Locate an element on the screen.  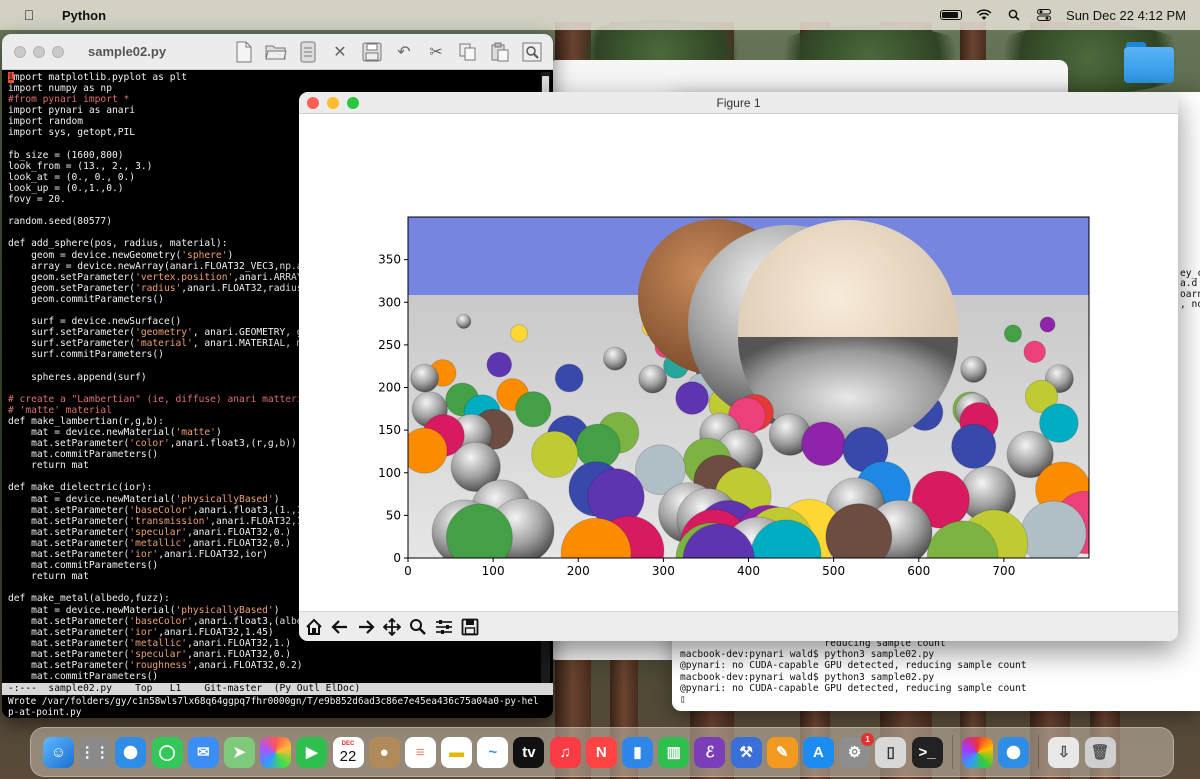
editor-title-bar: sample02.py ✕ ↶ ✂ is located at coordinates (277, 52).